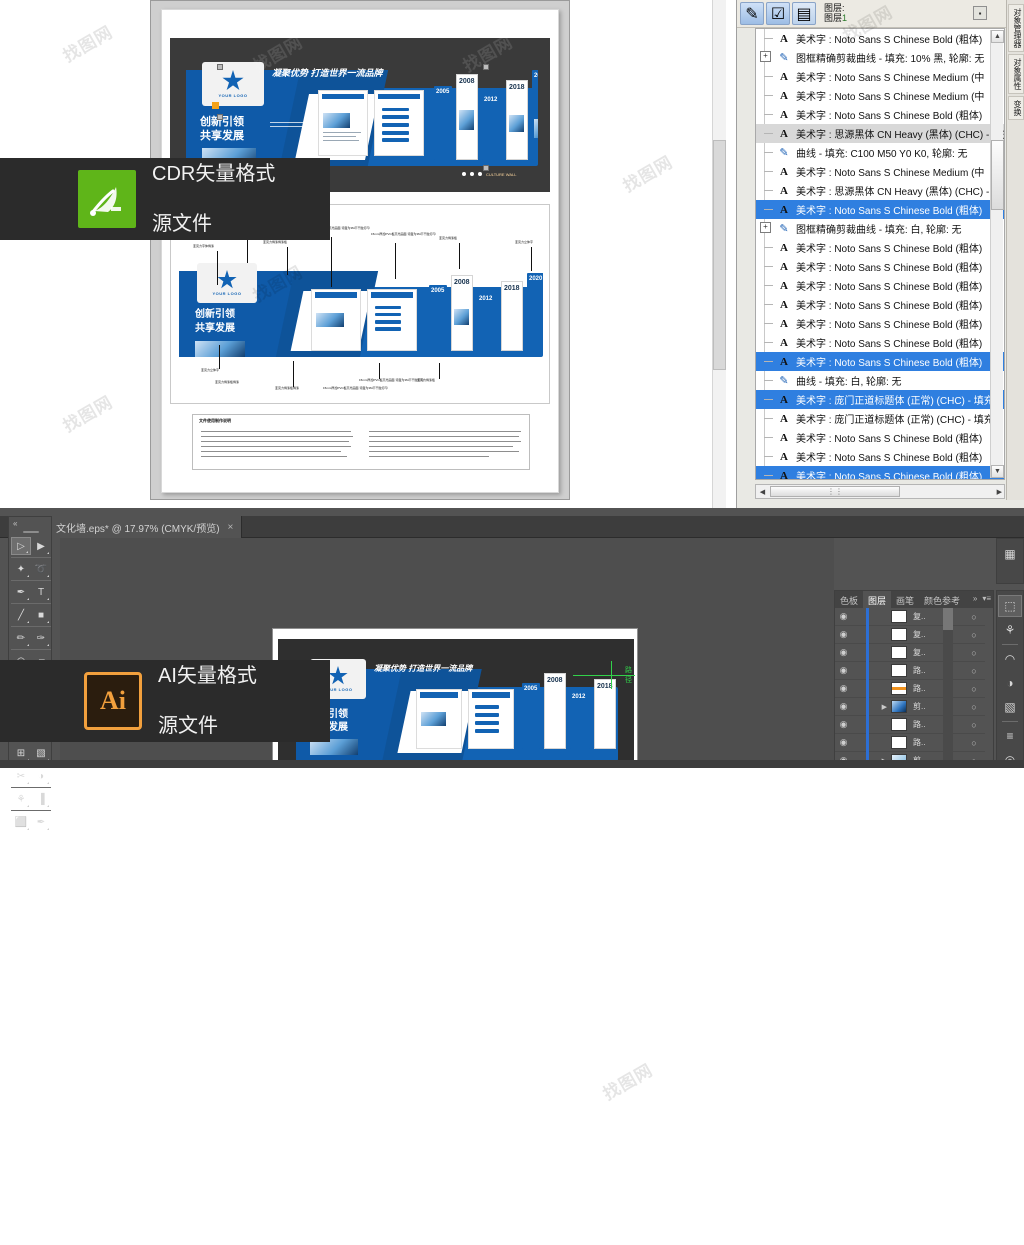  What do you see at coordinates (980, 13) in the screenshot?
I see `object-manager-minimize-button: ▪` at bounding box center [980, 13].